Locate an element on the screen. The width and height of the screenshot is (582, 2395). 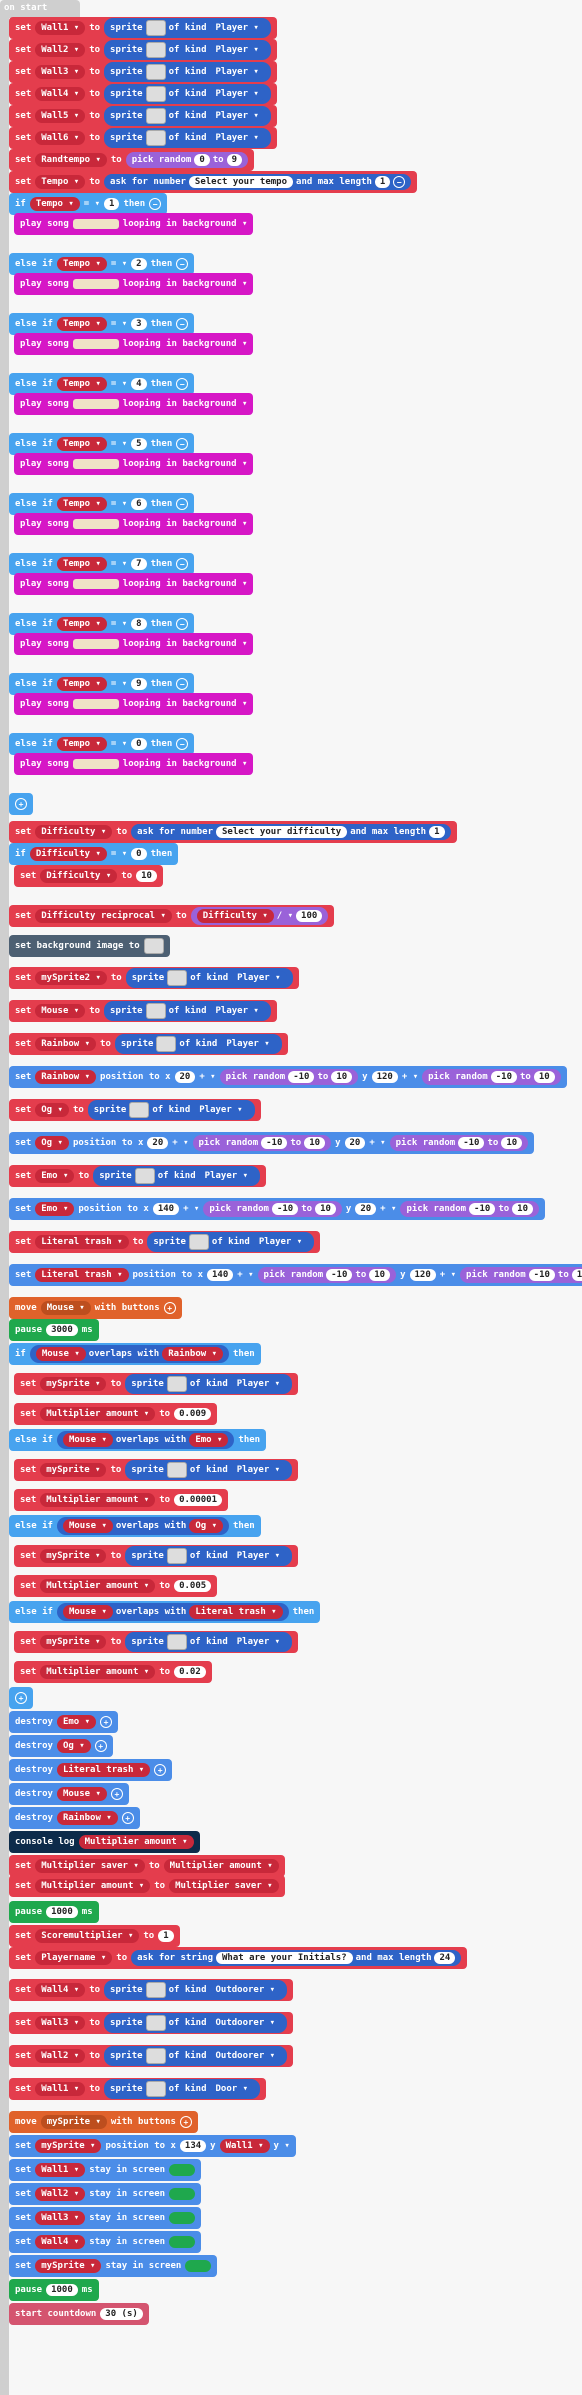
number-field: 8 is located at coordinates (139, 624).